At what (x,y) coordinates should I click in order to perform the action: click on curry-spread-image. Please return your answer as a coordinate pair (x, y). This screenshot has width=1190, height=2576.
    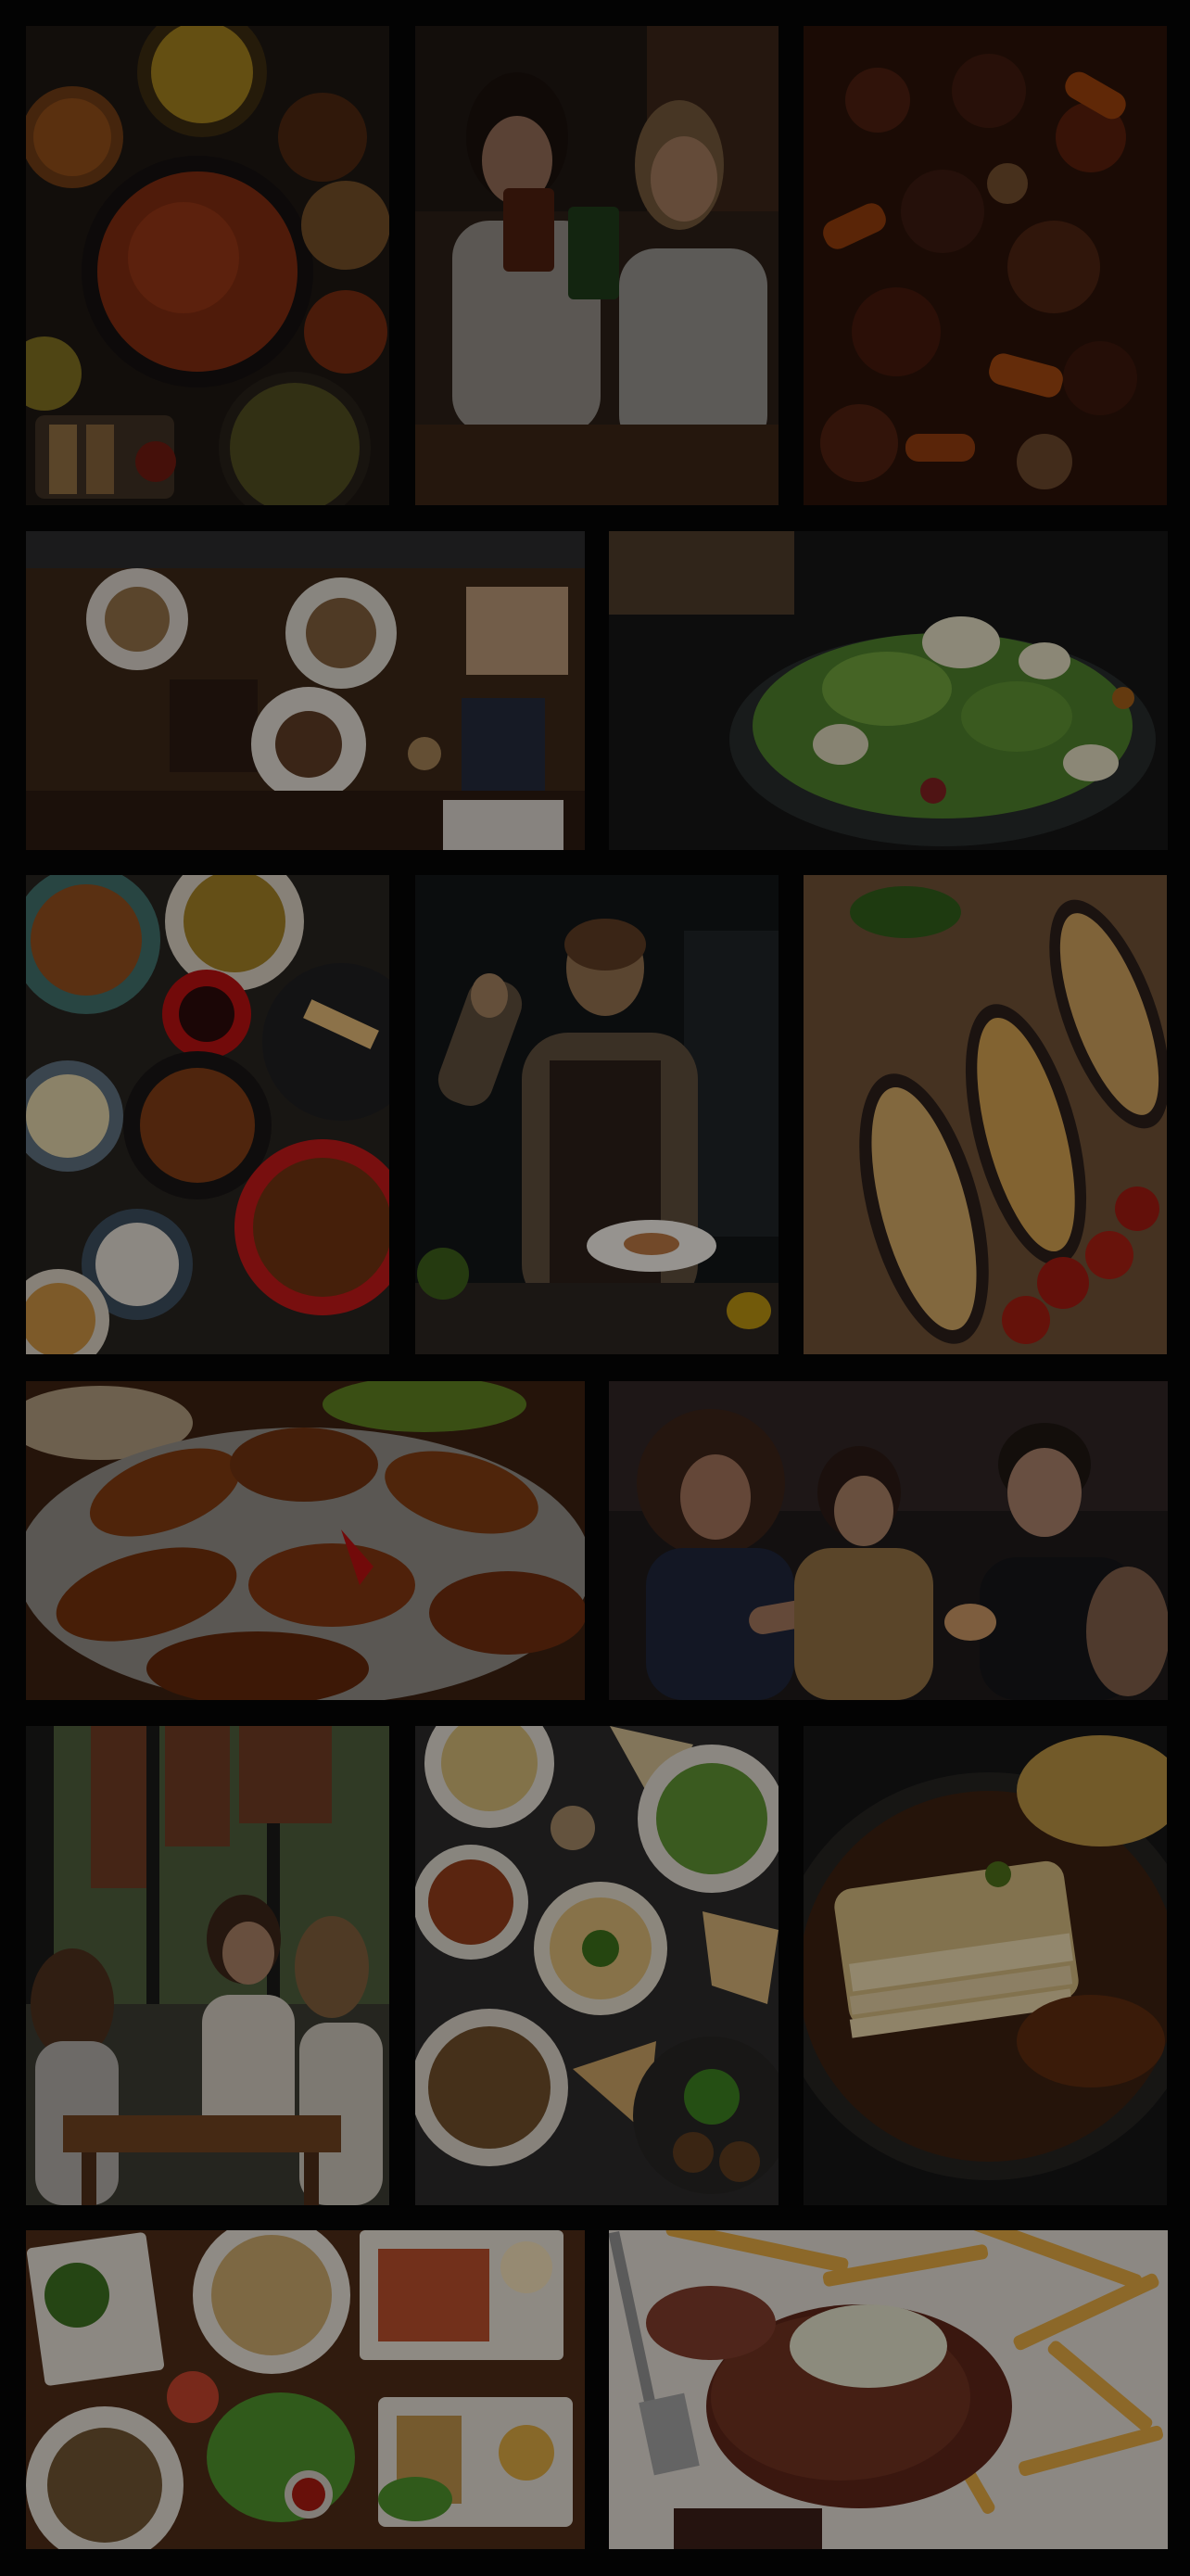
    Looking at the image, I should click on (207, 265).